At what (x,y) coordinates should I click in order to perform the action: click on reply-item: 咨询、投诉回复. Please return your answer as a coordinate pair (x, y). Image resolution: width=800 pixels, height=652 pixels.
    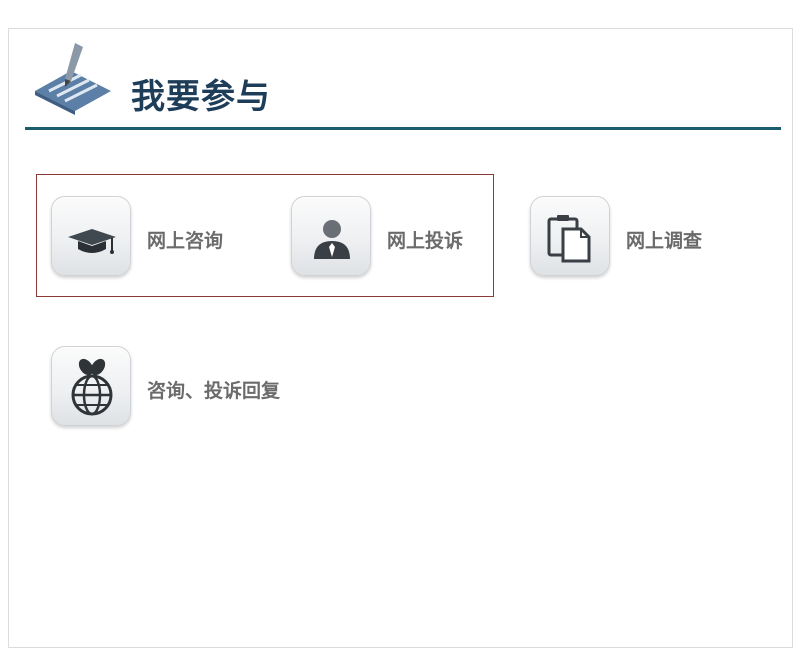
    Looking at the image, I should click on (201, 387).